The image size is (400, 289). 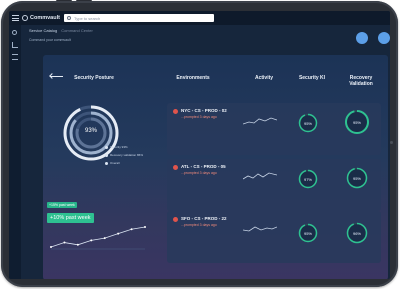 I want to click on recovery-gauge: 96%, so click(x=357, y=233).